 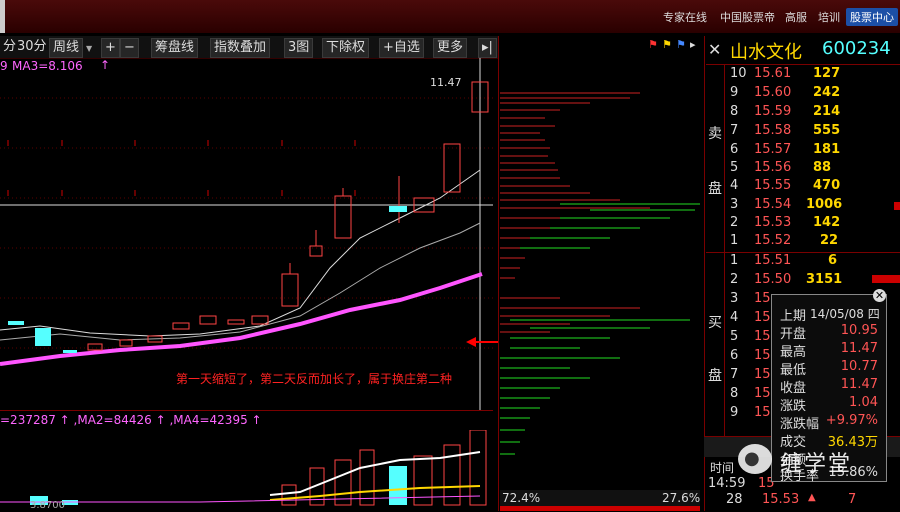 I want to click on chip-flag-blue-icon: ⚑, so click(x=681, y=44).